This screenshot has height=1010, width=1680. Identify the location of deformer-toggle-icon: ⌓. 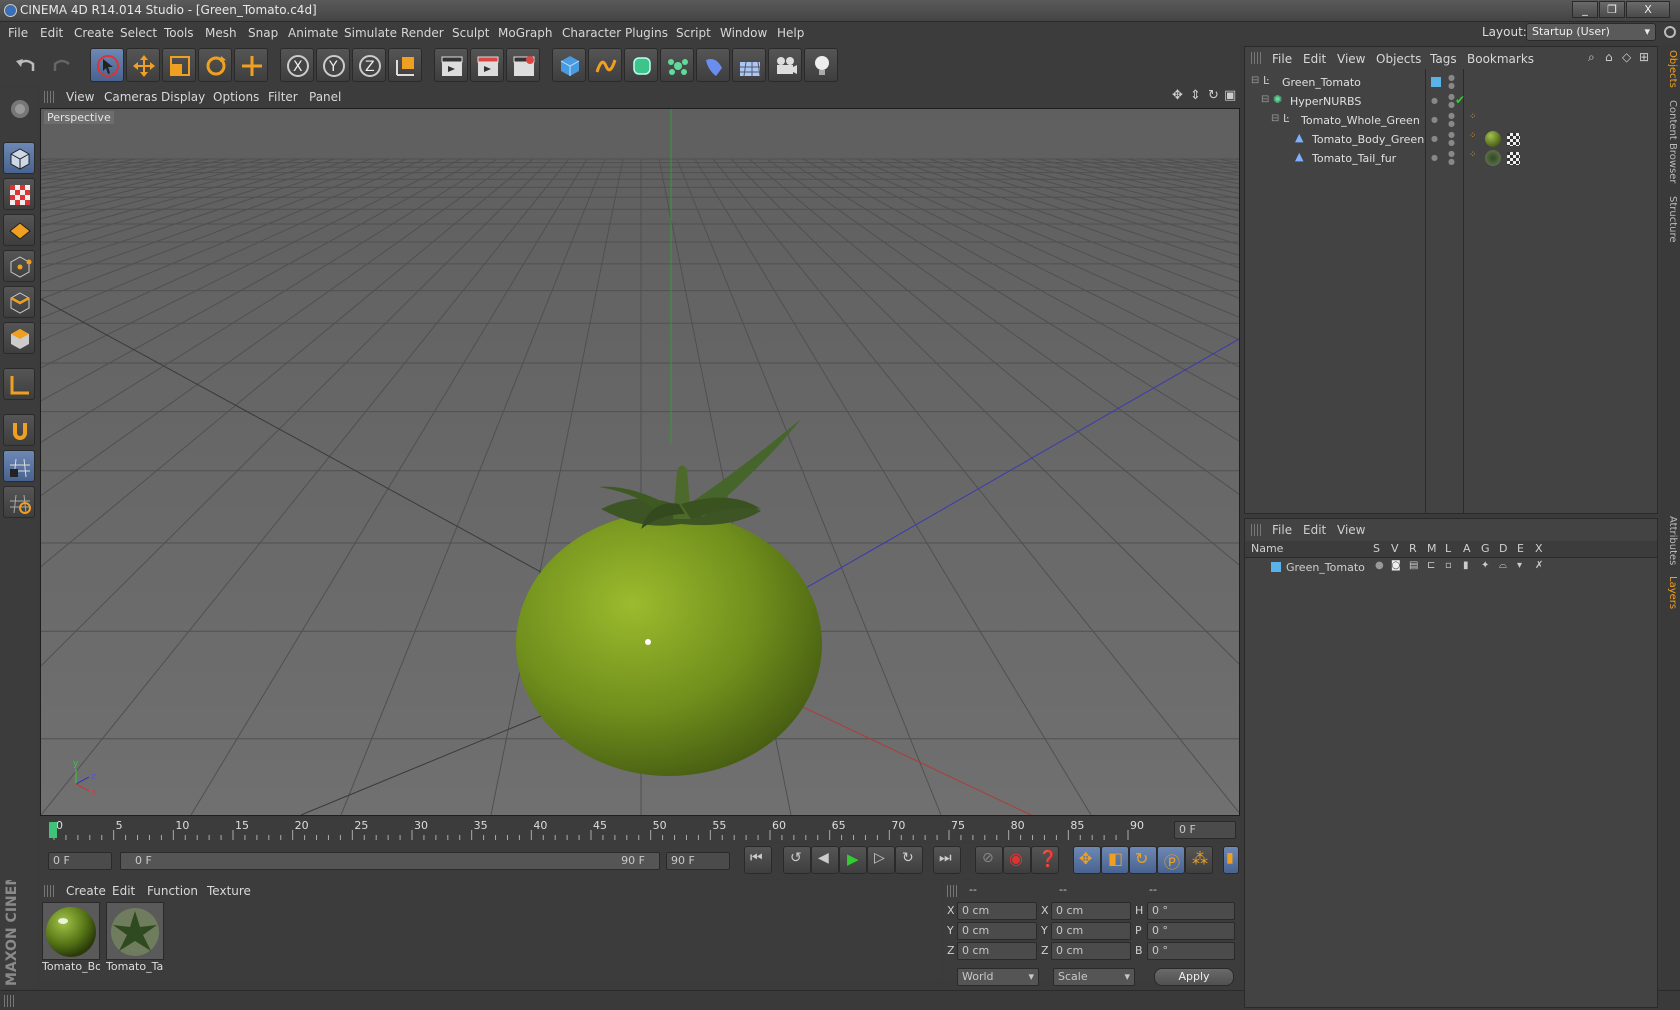
(1503, 565).